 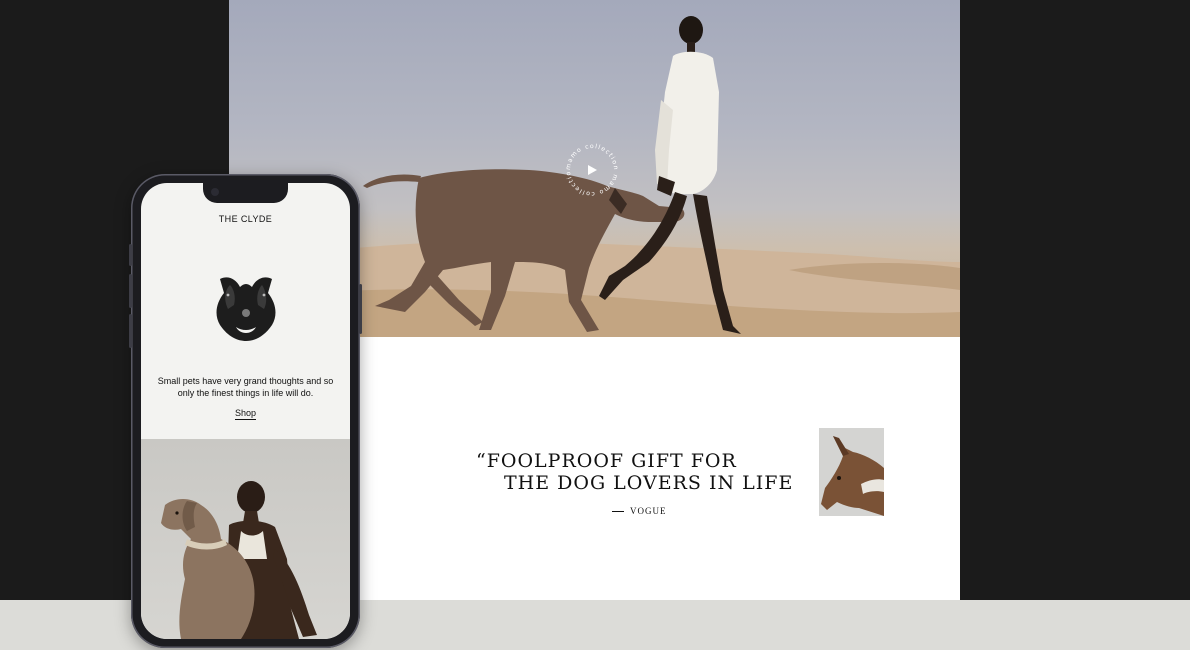 What do you see at coordinates (648, 511) in the screenshot?
I see `source-label: VOGUE` at bounding box center [648, 511].